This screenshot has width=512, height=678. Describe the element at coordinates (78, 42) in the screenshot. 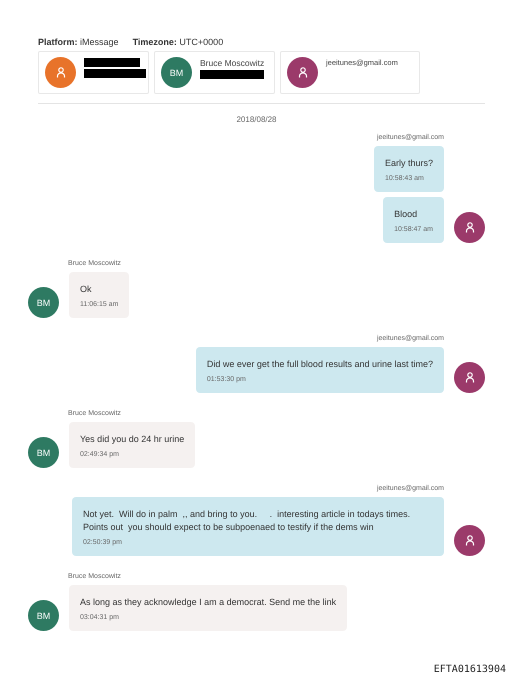

I see `platform-info: Platform: iMessage` at that location.